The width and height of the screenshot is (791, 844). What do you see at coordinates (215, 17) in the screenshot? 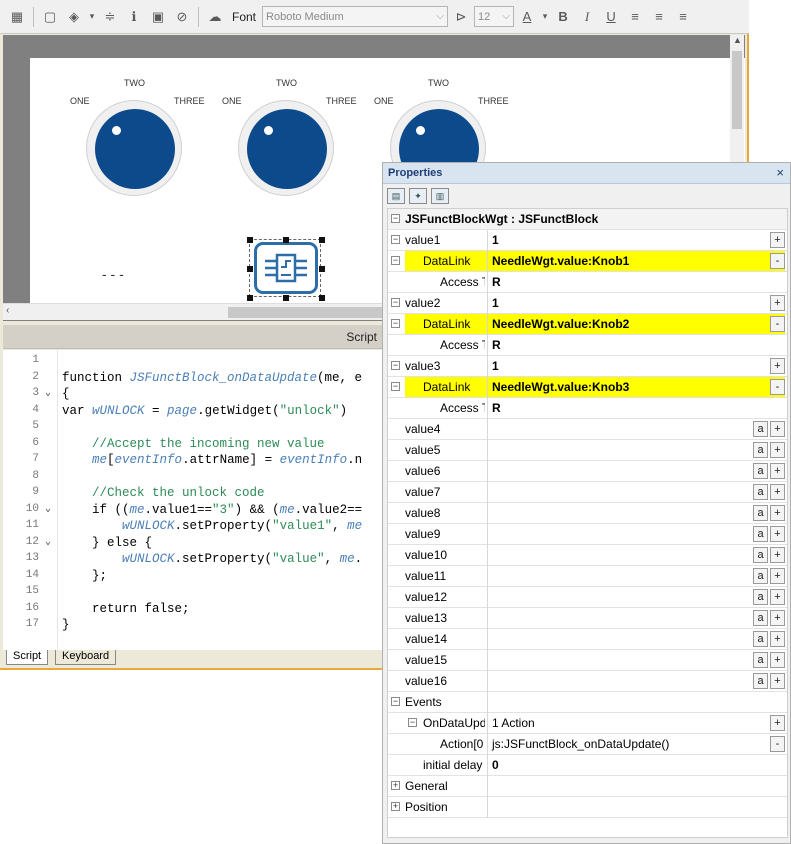
I see `comment-icon: ☁` at bounding box center [215, 17].